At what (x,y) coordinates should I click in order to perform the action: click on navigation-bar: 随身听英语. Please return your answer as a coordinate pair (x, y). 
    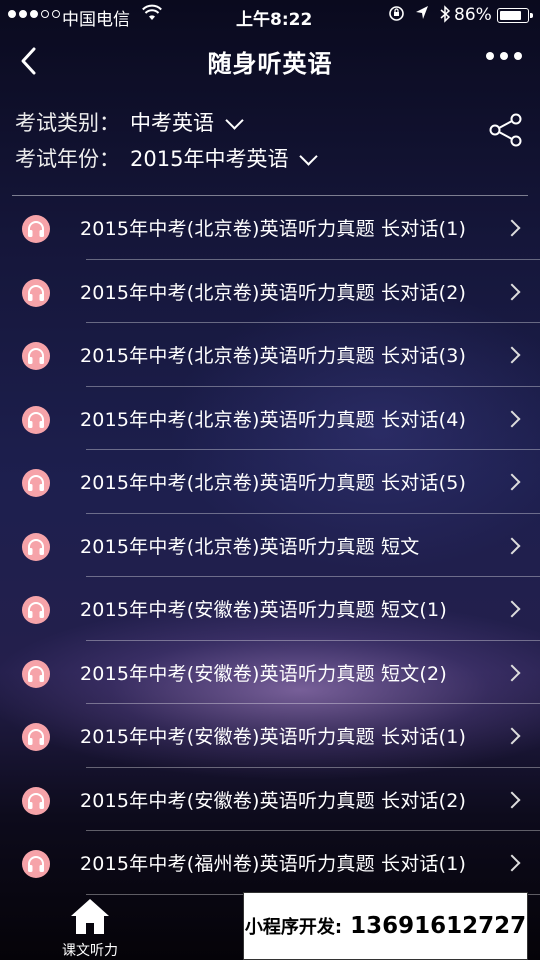
    Looking at the image, I should click on (270, 61).